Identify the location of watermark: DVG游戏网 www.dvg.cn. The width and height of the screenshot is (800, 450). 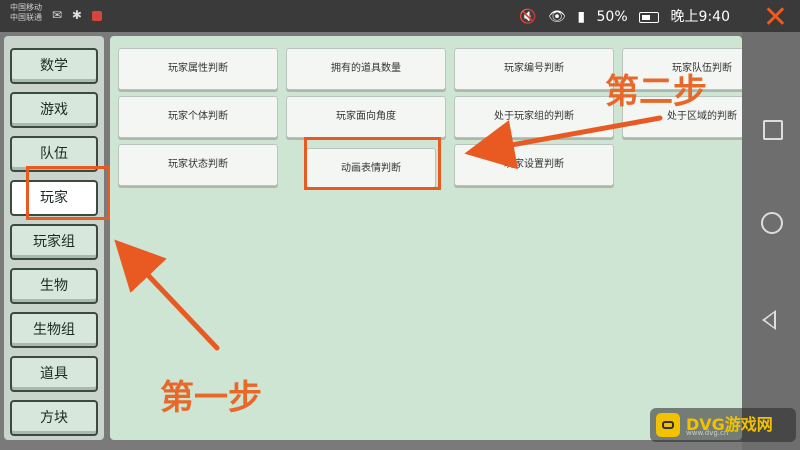
(723, 425).